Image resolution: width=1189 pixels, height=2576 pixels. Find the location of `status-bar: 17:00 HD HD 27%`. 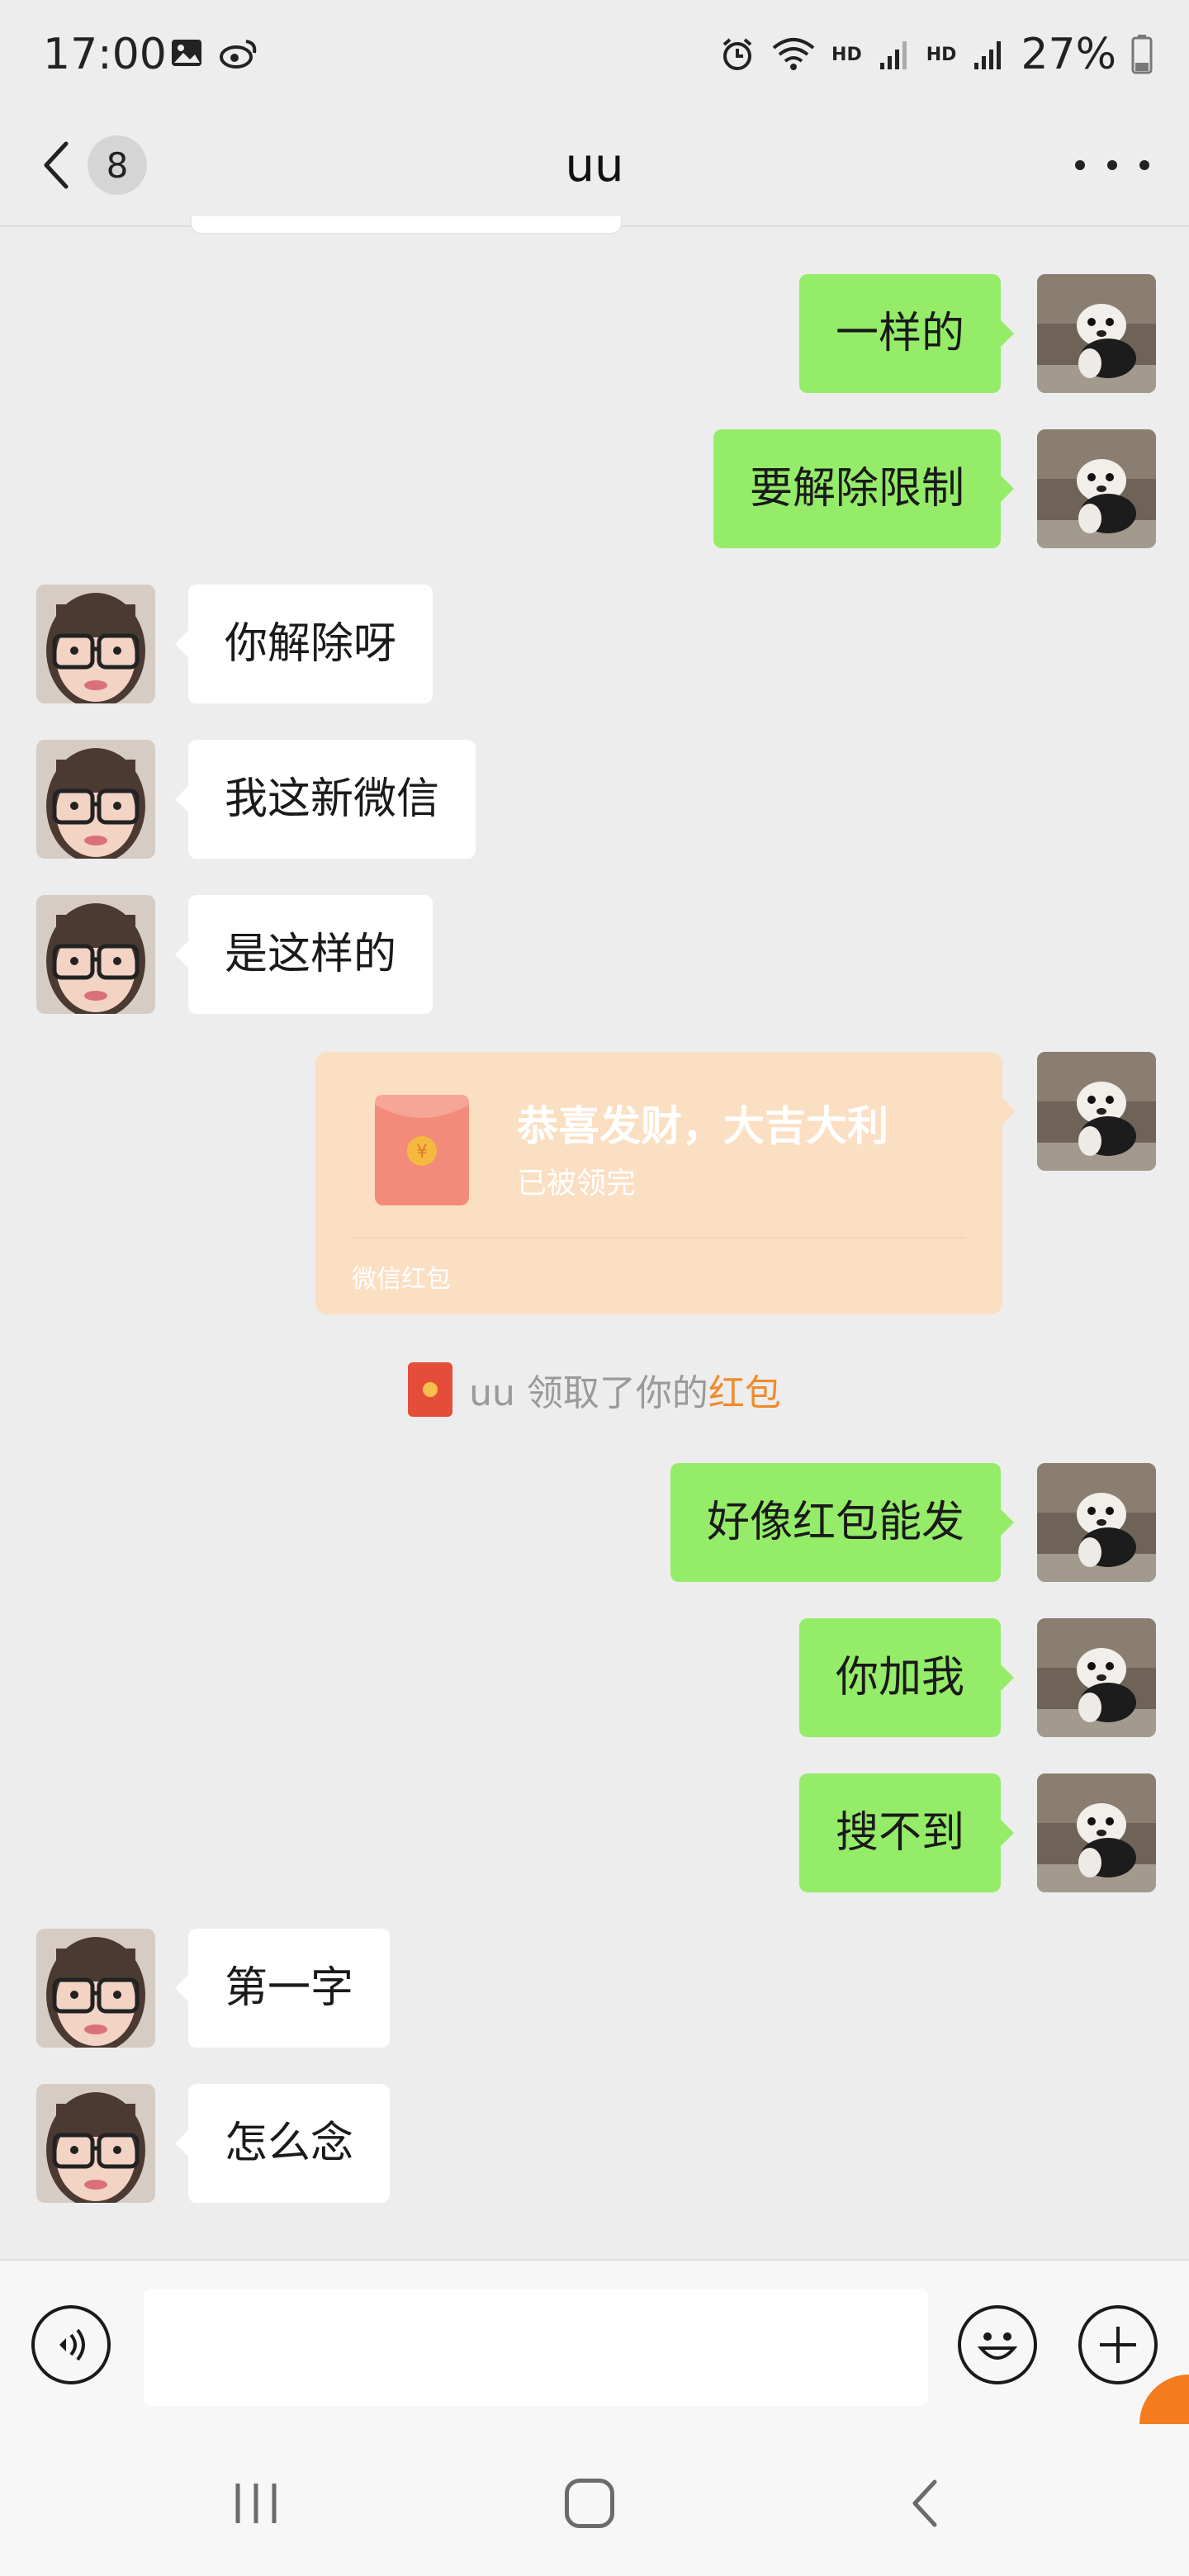

status-bar: 17:00 HD HD 27% is located at coordinates (594, 53).